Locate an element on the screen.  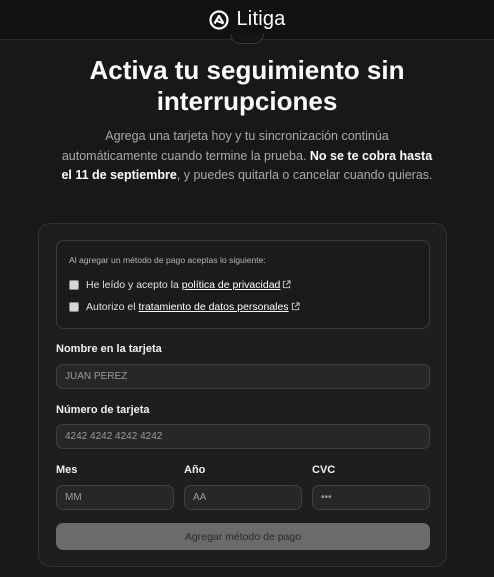
privacy-checkbox is located at coordinates (74, 285).